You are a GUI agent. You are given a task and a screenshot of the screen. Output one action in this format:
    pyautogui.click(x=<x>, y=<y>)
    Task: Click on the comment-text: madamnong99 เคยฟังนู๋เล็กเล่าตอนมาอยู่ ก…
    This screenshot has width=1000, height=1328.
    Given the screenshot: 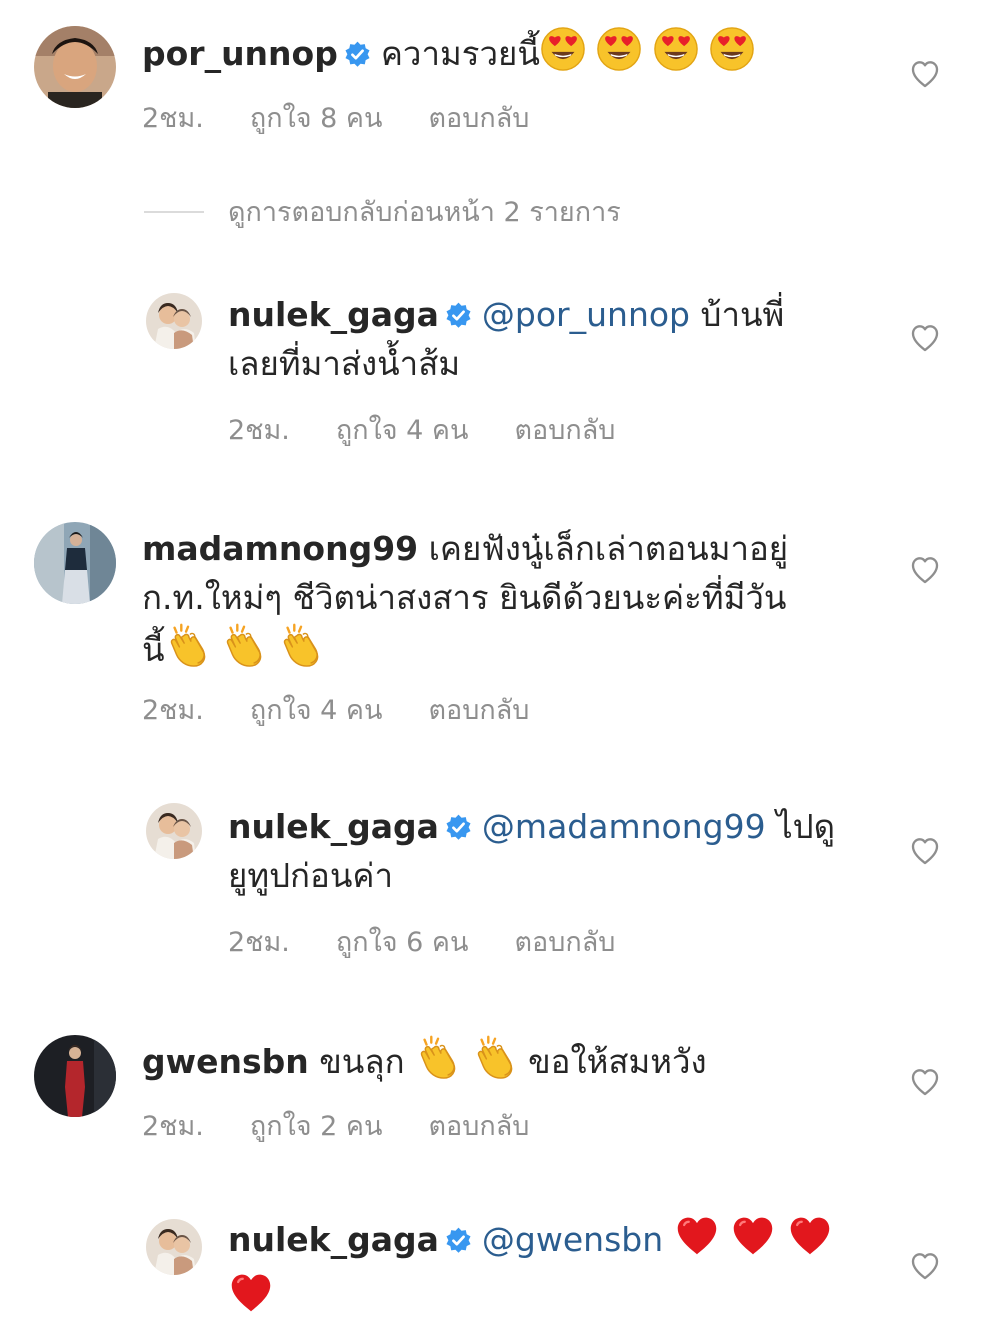 What is the action you would take?
    pyautogui.click(x=507, y=602)
    